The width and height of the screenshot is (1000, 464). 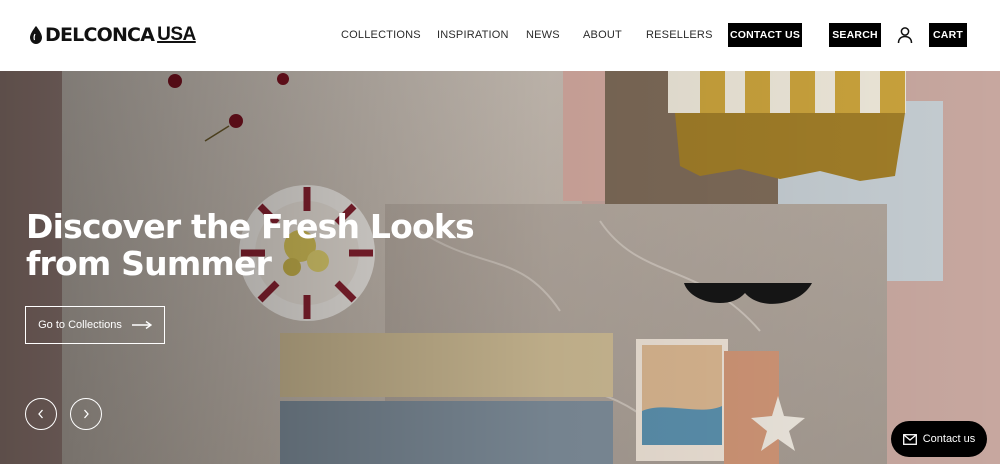 What do you see at coordinates (602, 35) in the screenshot?
I see `nav-about: ABOUT` at bounding box center [602, 35].